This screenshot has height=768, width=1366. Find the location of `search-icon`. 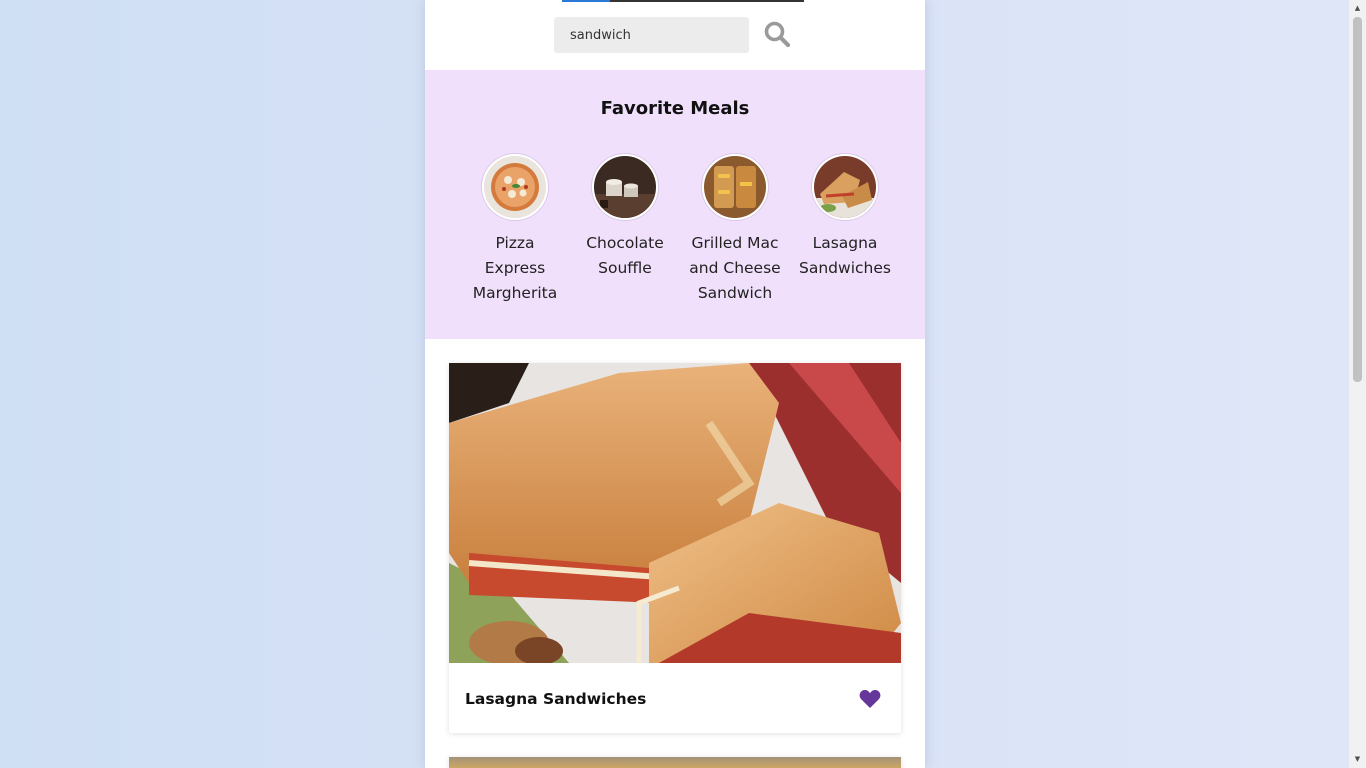

search-icon is located at coordinates (777, 34).